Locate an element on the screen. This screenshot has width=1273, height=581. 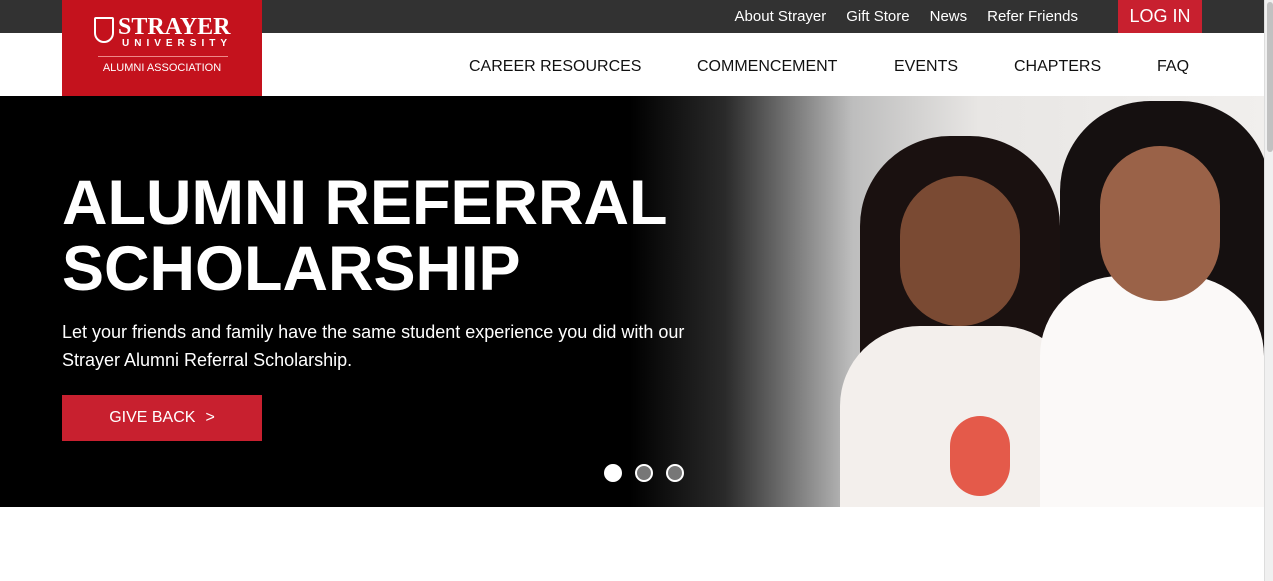
scrollbar is located at coordinates (1268, 290).